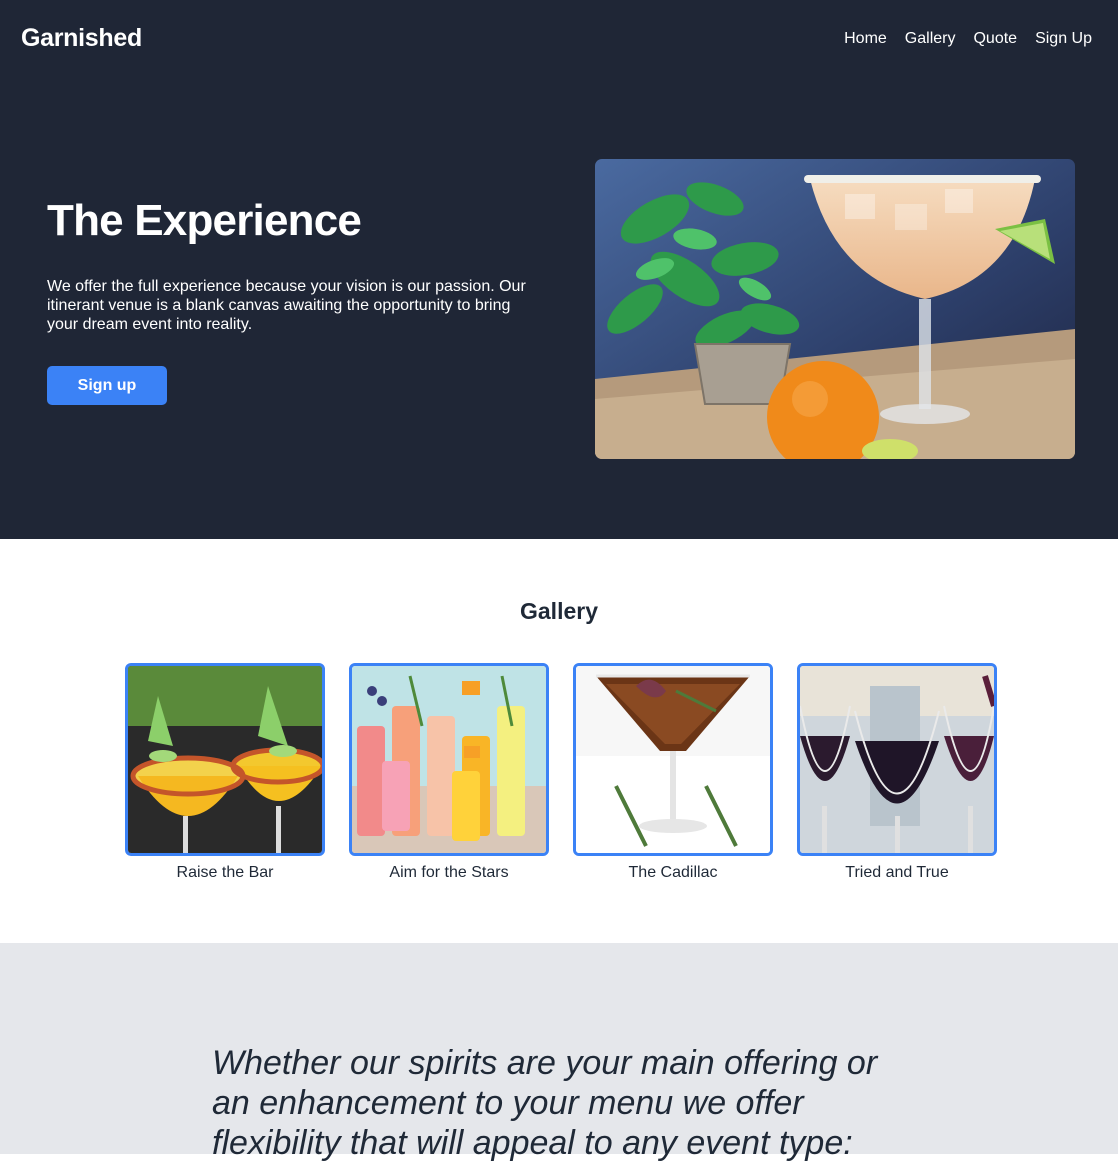 Image resolution: width=1118 pixels, height=1163 pixels. Describe the element at coordinates (81, 38) in the screenshot. I see `brand-logo: Garnished` at that location.